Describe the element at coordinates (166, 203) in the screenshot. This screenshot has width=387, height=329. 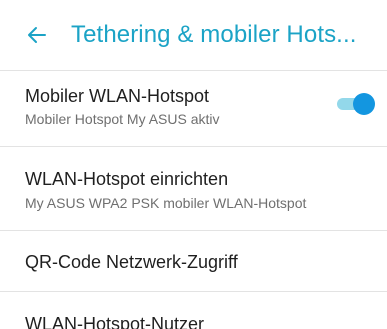
I see `hotspot-setup-summary: My ASUS WPA2 PSK mobiler WLAN-Hotspot` at that location.